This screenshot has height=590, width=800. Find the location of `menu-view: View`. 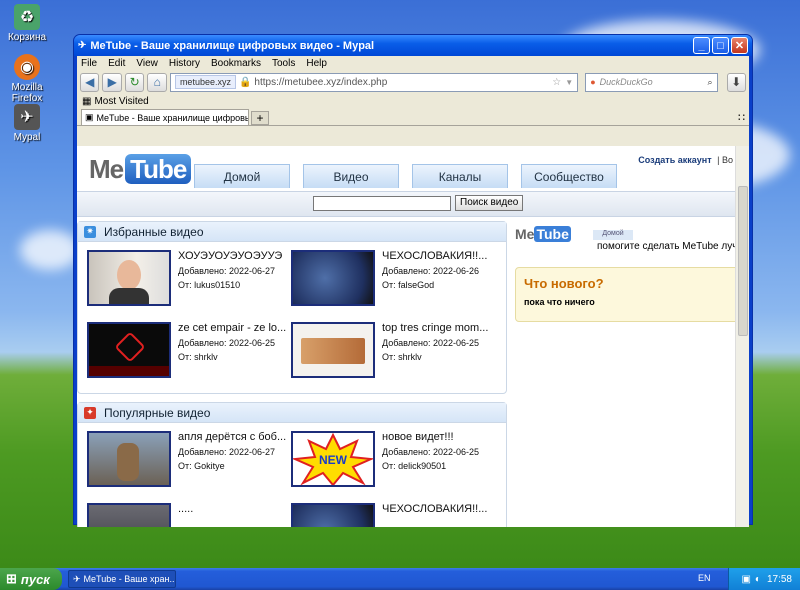

menu-view: View is located at coordinates (147, 63).